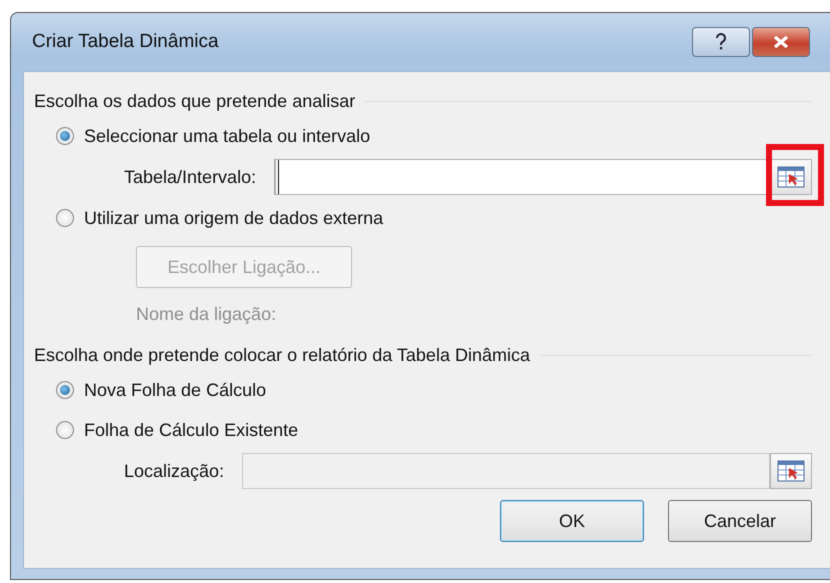 The image size is (830, 583). What do you see at coordinates (740, 521) in the screenshot?
I see `dialog-button: Cancelar` at bounding box center [740, 521].